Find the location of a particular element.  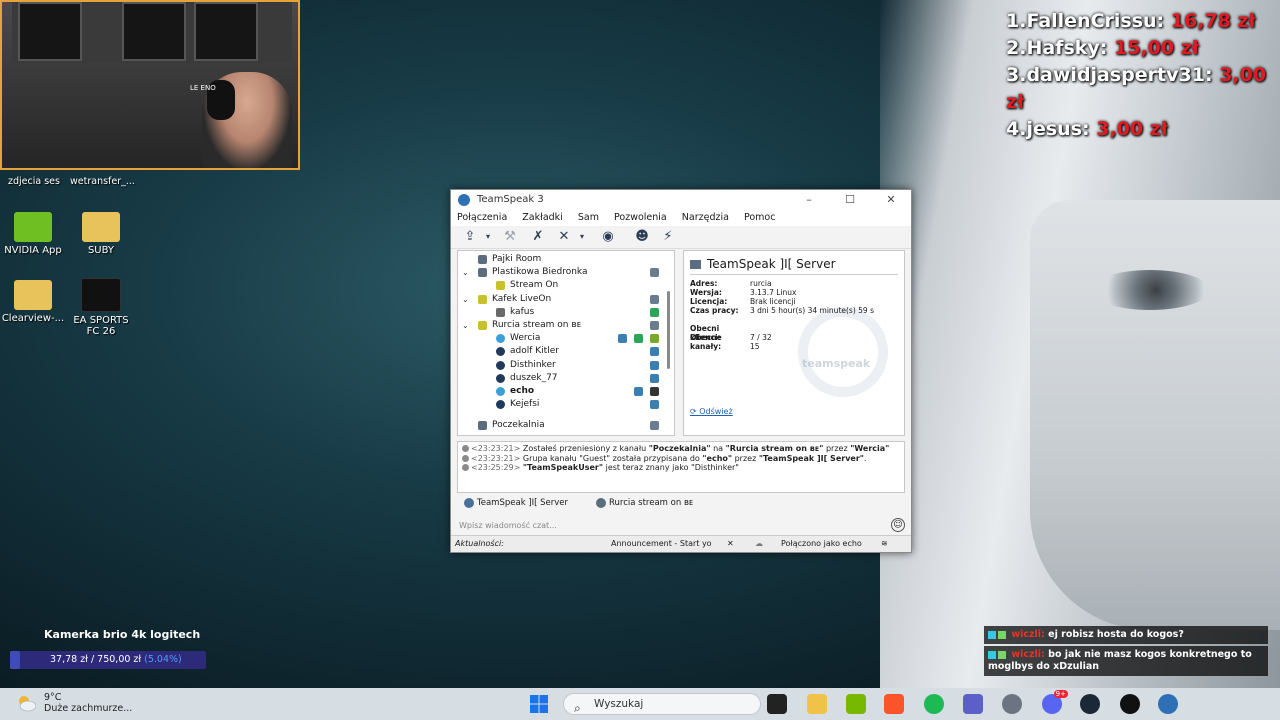

mute-microphone-icon: ✗ is located at coordinates (538, 237).